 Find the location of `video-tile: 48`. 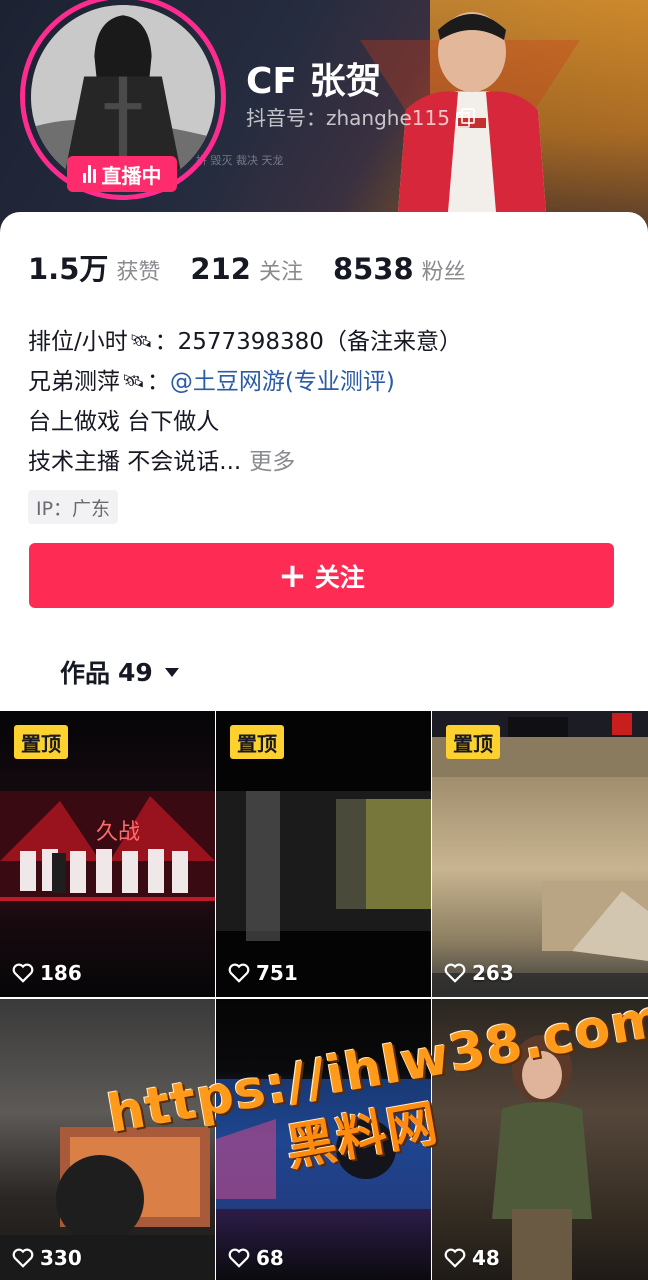

video-tile: 48 is located at coordinates (540, 1139).